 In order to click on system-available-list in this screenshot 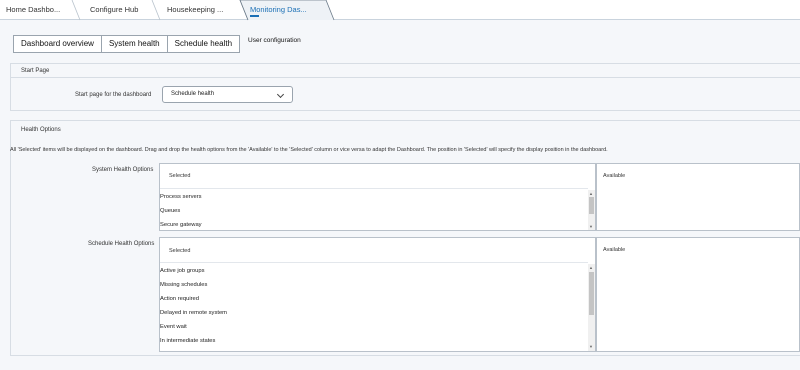, I will do `click(698, 197)`.